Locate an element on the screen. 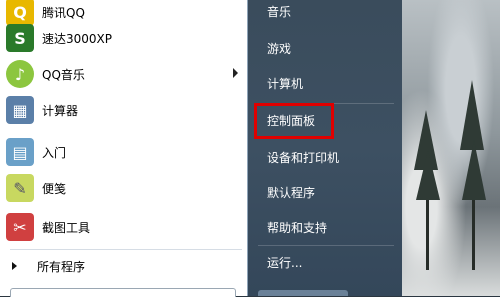 This screenshot has height=297, width=500. calculator-icon: ▦ is located at coordinates (20, 110).